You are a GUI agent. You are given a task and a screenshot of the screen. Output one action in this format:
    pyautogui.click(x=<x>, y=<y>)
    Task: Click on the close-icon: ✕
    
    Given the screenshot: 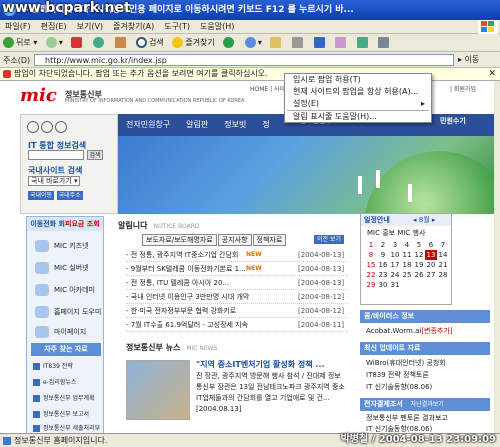 What is the action you would take?
    pyautogui.click(x=492, y=74)
    